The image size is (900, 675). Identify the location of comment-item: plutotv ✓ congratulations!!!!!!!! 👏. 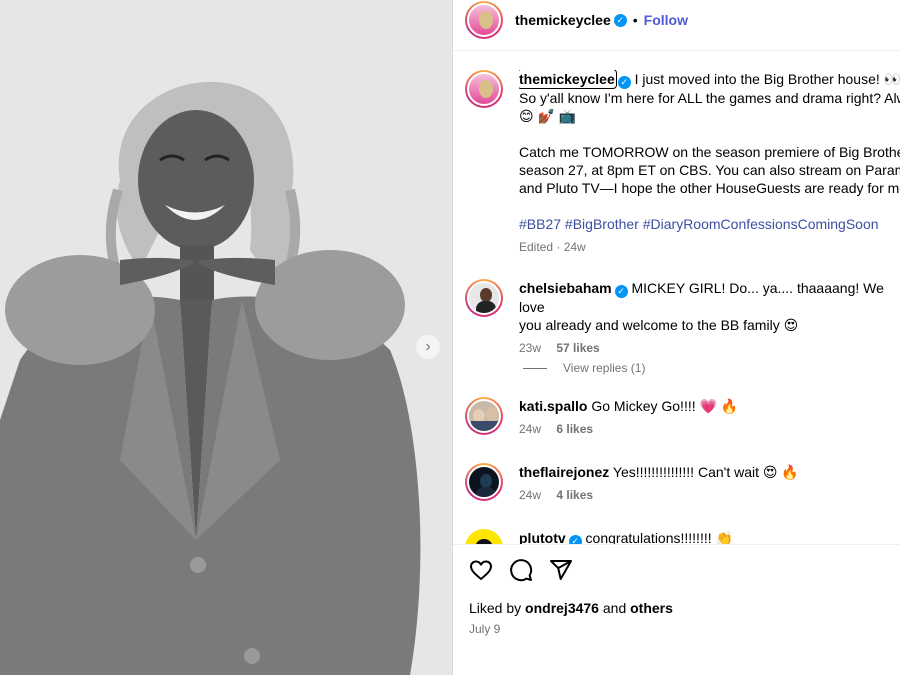
(682, 536).